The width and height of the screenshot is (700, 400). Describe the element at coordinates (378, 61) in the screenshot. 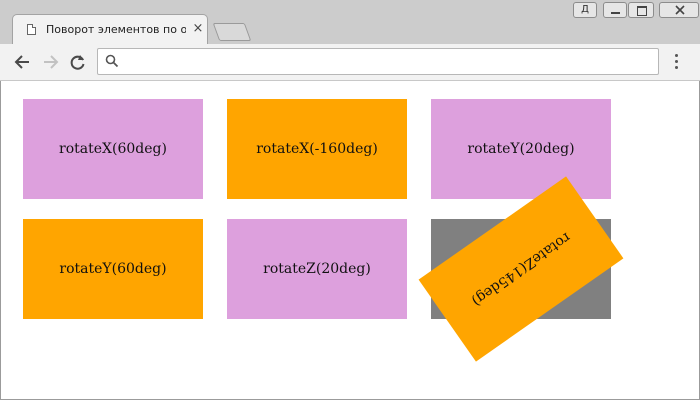

I see `address-bar` at that location.